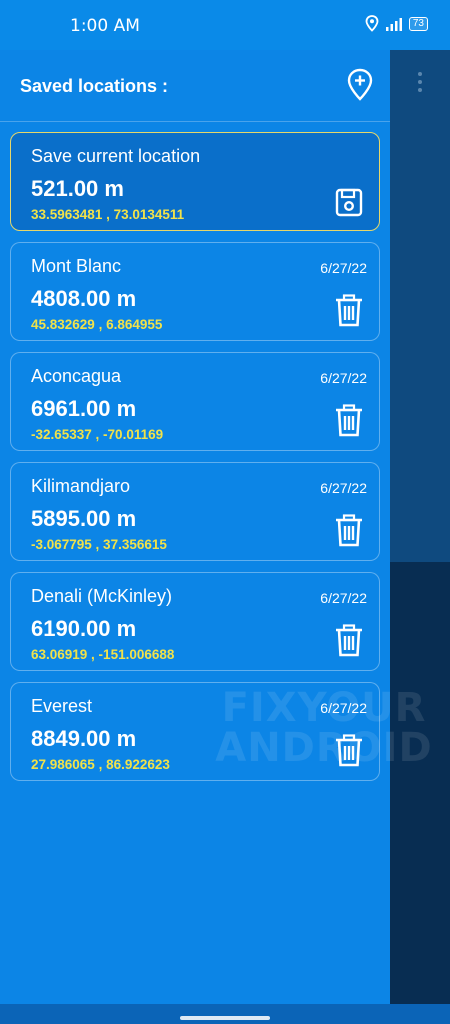  What do you see at coordinates (116, 156) in the screenshot?
I see `card-name: Save current location` at bounding box center [116, 156].